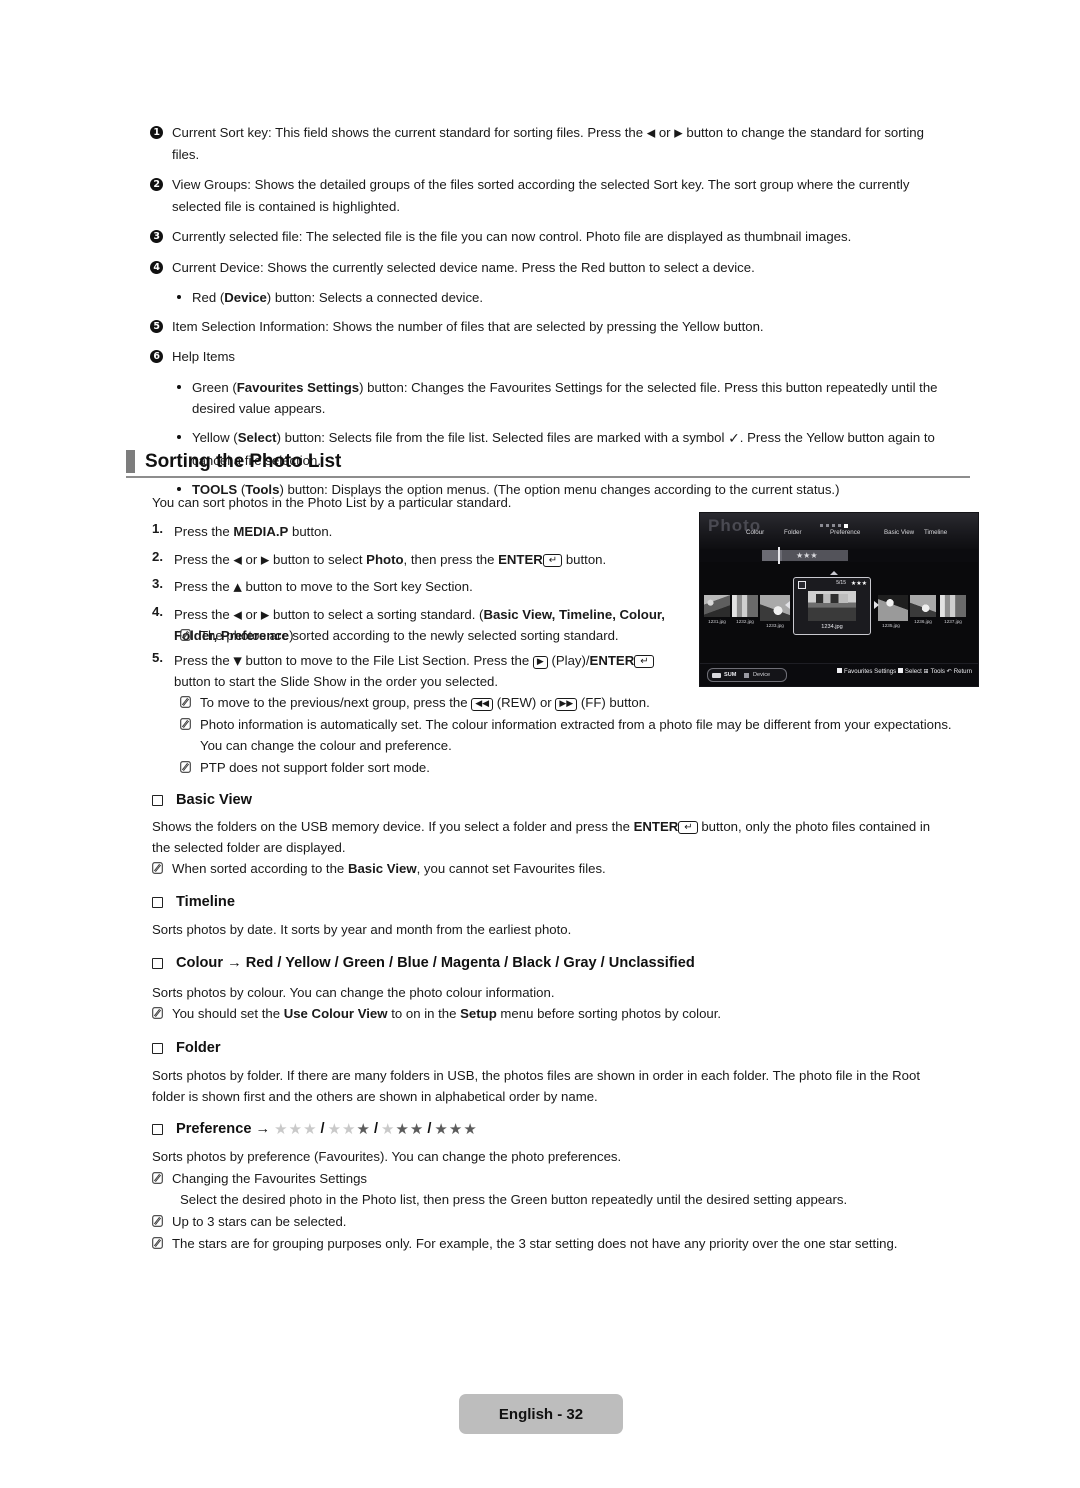 The image size is (1080, 1488). Describe the element at coordinates (913, 671) in the screenshot. I see `tv-help-select: Select` at that location.